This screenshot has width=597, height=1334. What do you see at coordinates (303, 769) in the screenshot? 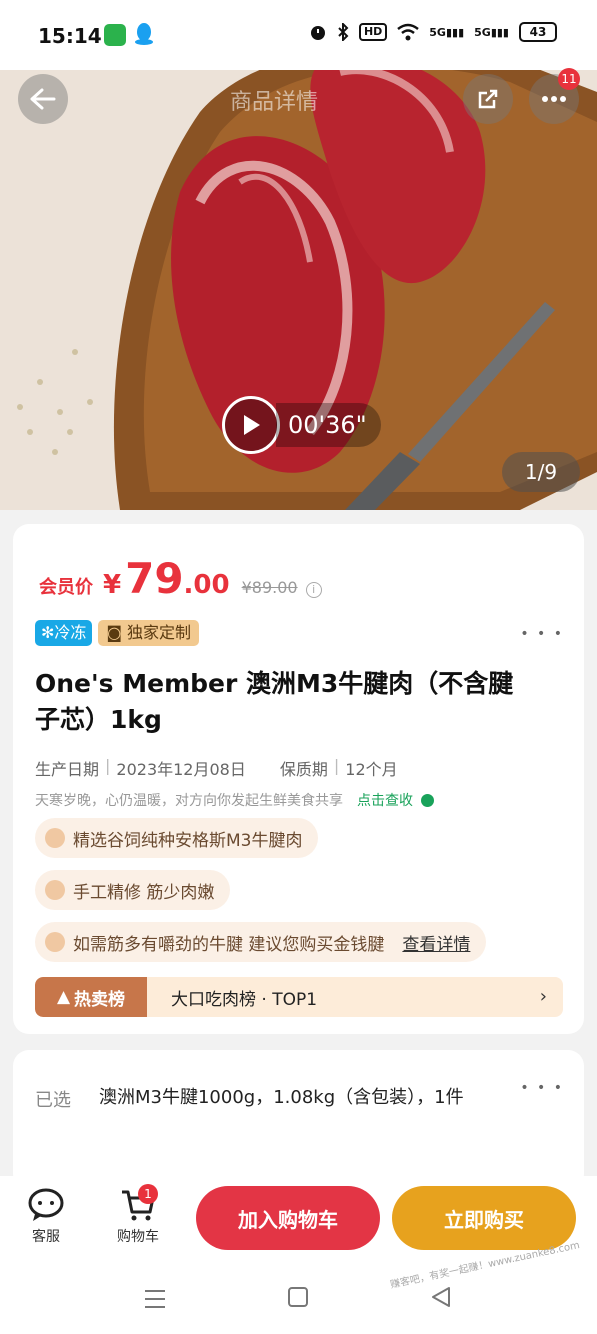
I see `shelf-life-label: 保质期` at bounding box center [303, 769].